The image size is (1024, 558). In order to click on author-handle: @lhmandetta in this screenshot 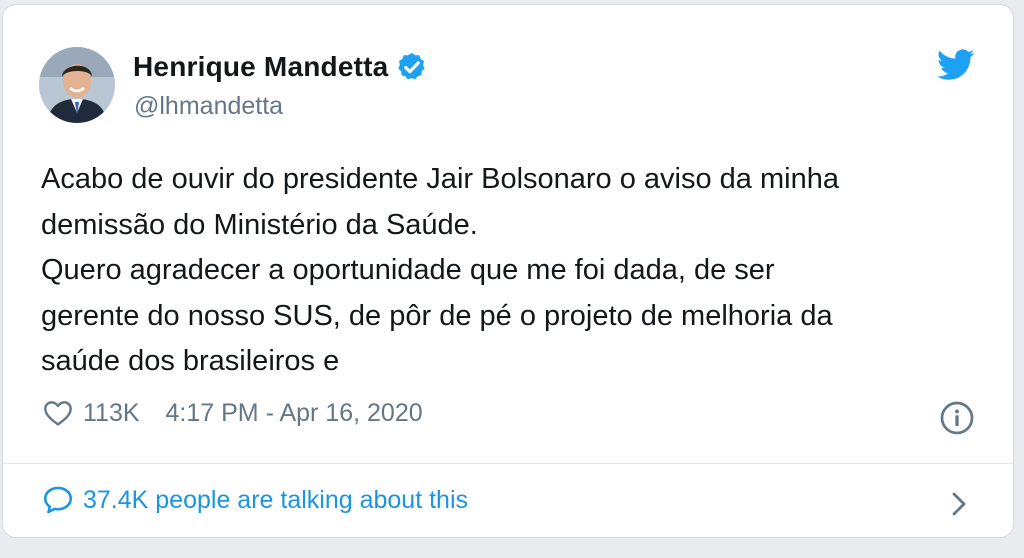, I will do `click(208, 106)`.